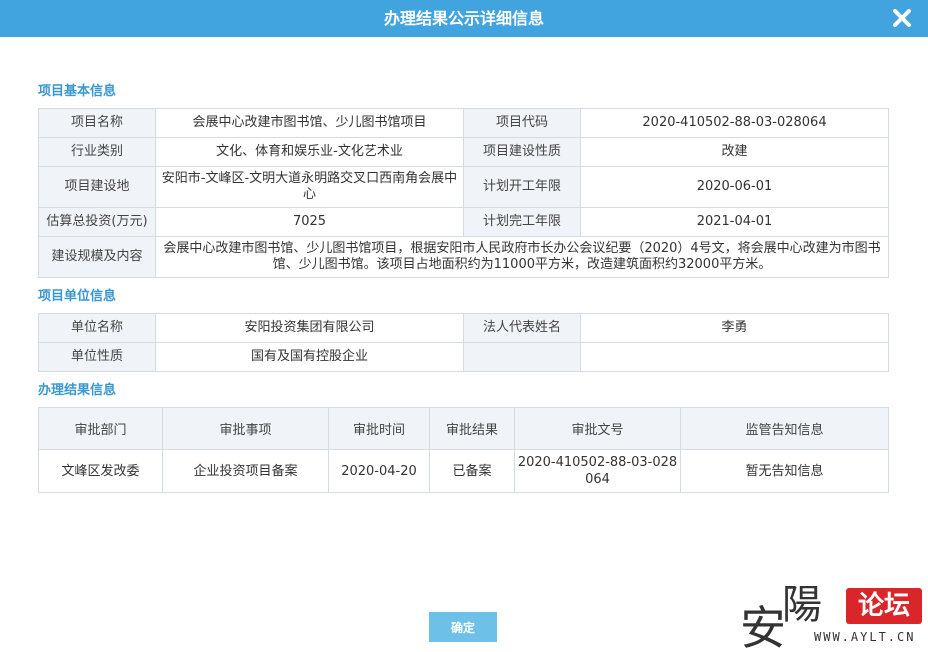 The width and height of the screenshot is (928, 652). I want to click on value-industry: 文化、体育和娱乐业-文化艺术业, so click(309, 152).